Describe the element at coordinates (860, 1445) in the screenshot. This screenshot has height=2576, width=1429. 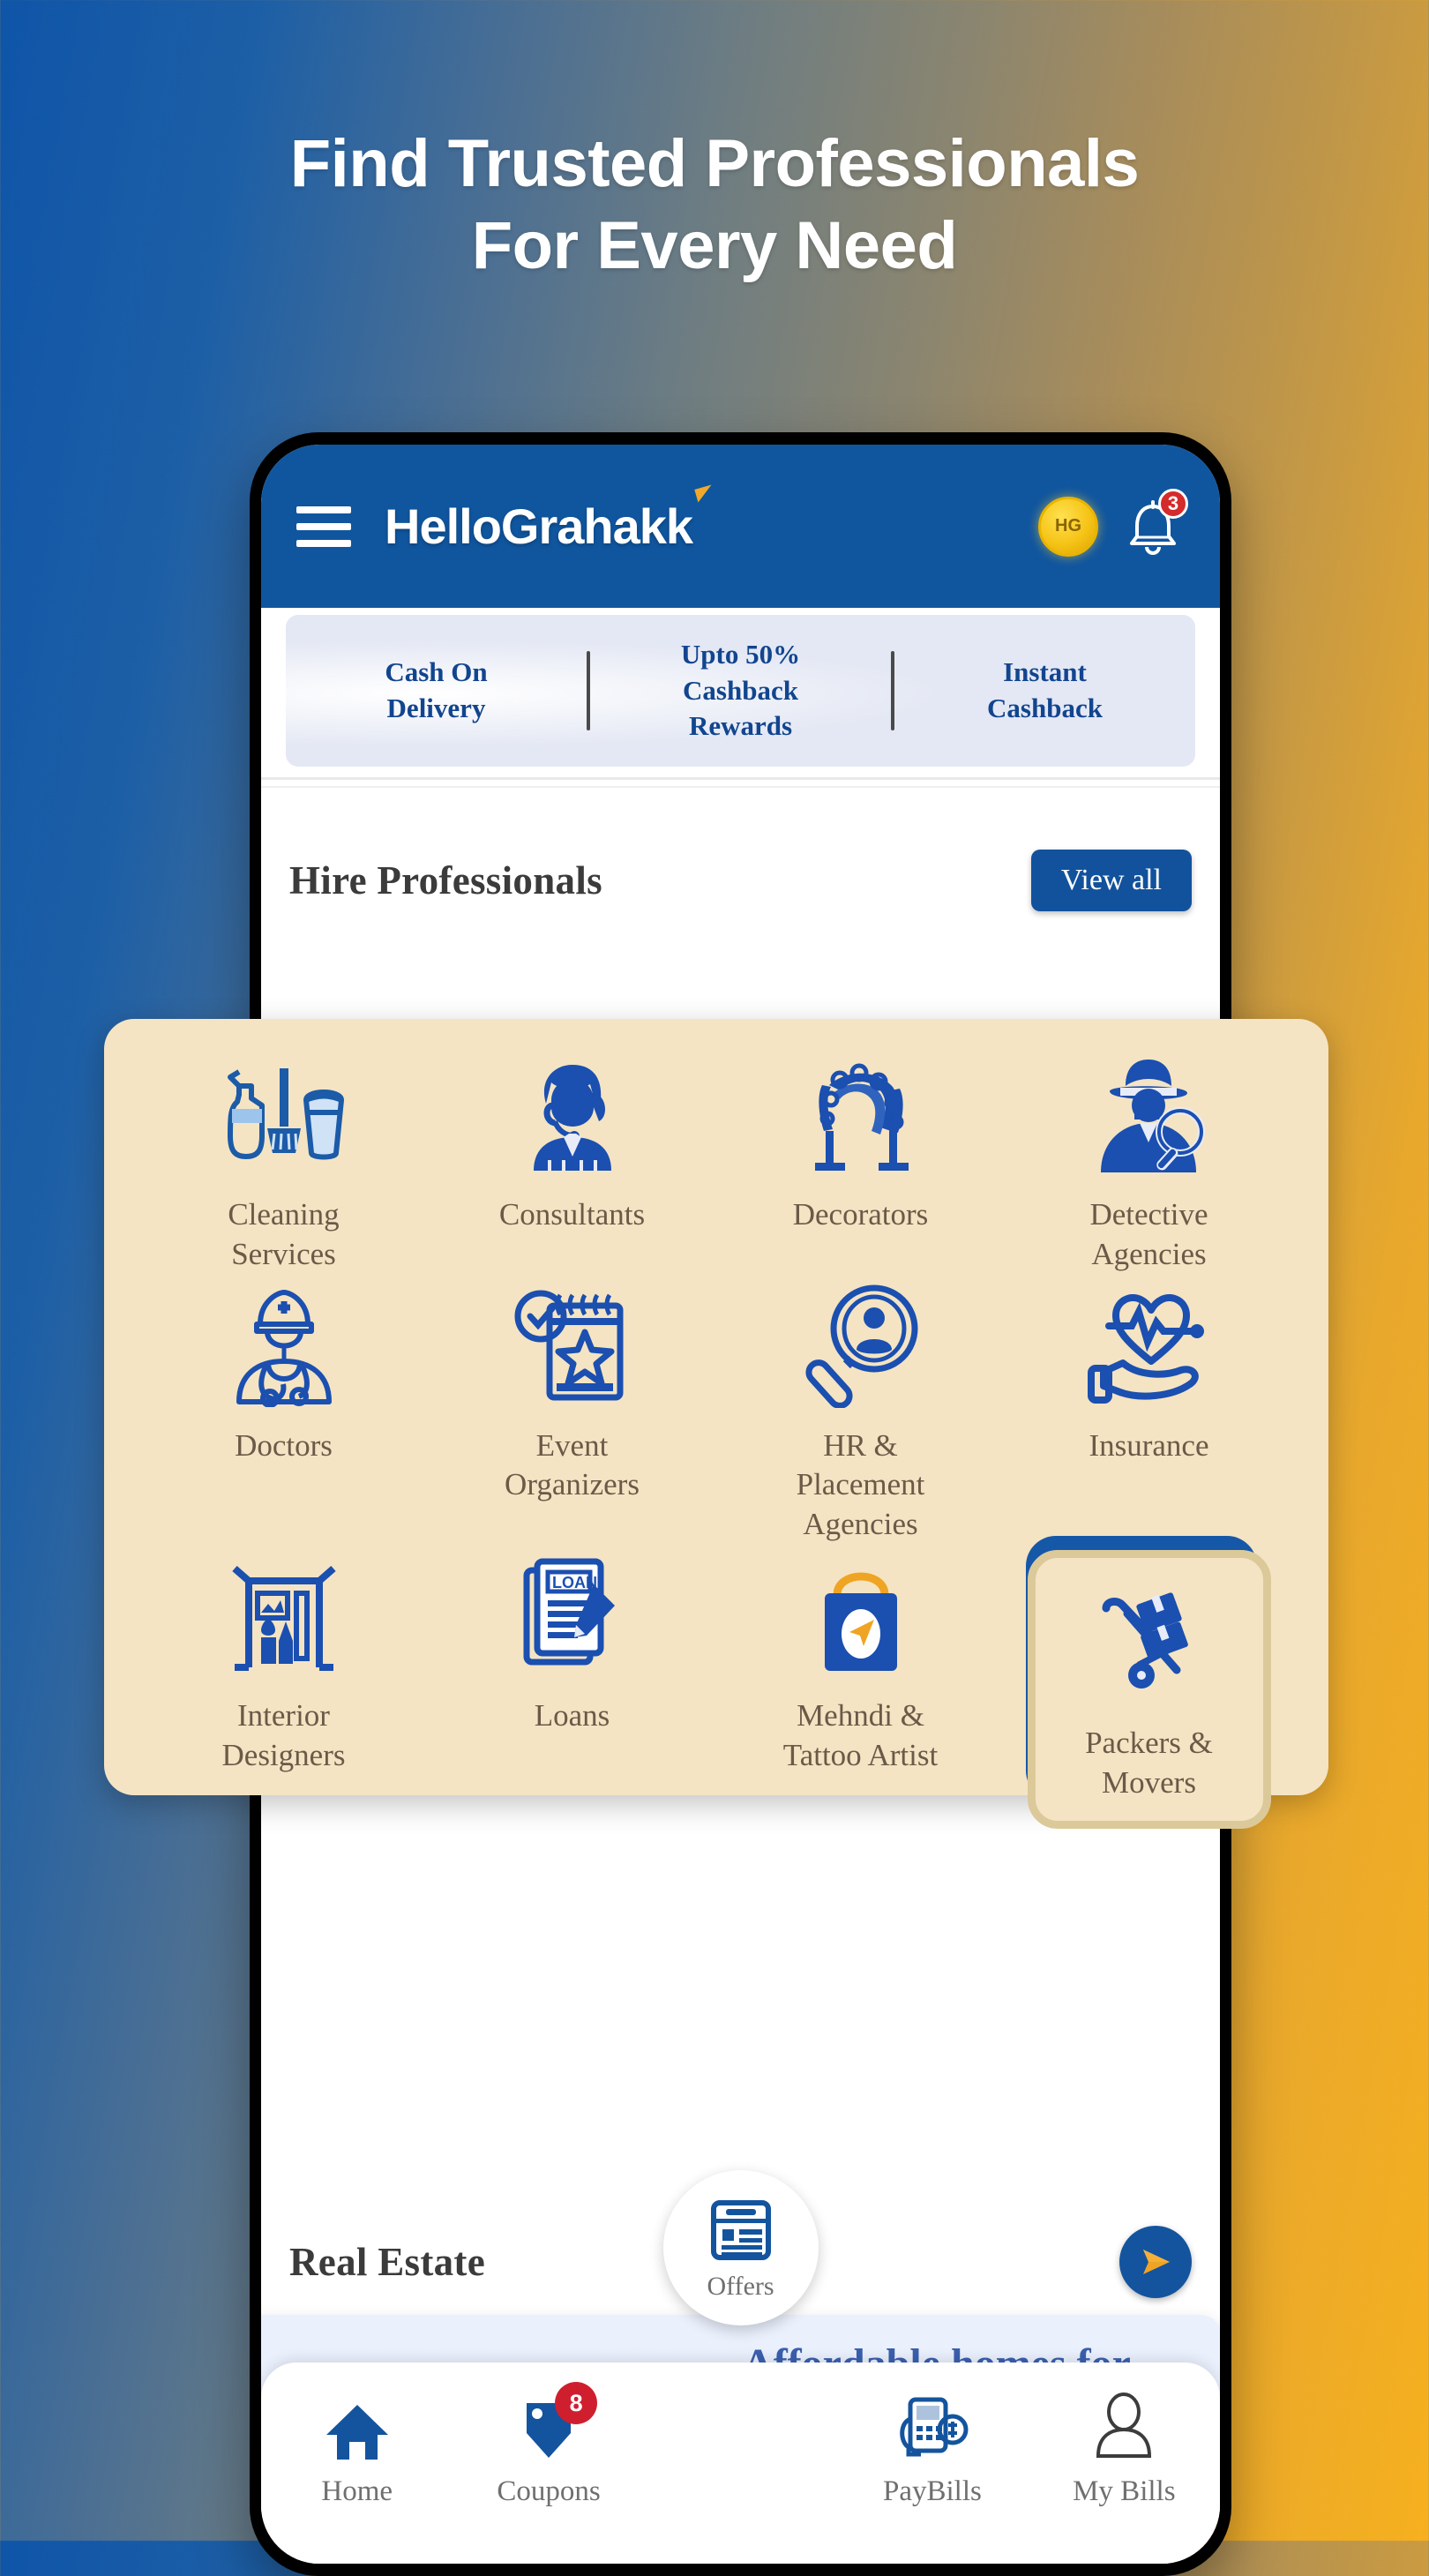
I see `category-label-line-1: HR &` at that location.